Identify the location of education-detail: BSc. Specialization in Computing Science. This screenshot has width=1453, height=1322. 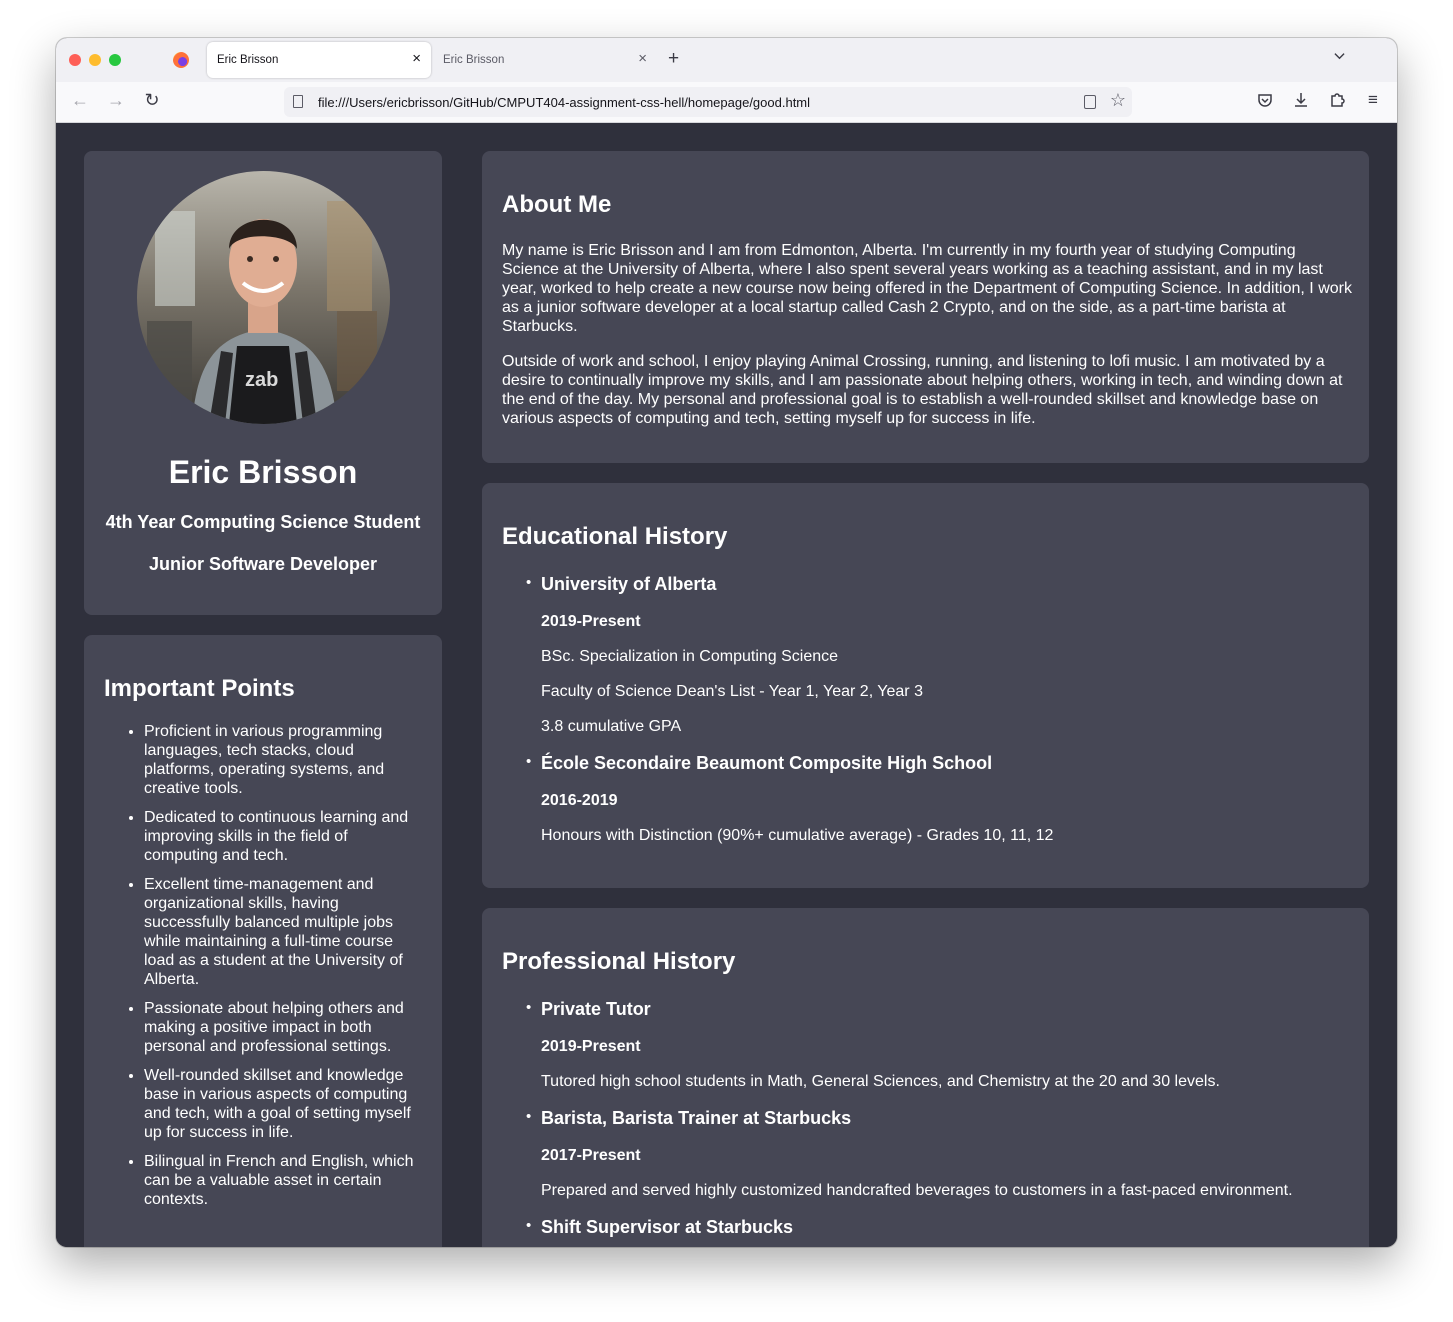
(690, 656).